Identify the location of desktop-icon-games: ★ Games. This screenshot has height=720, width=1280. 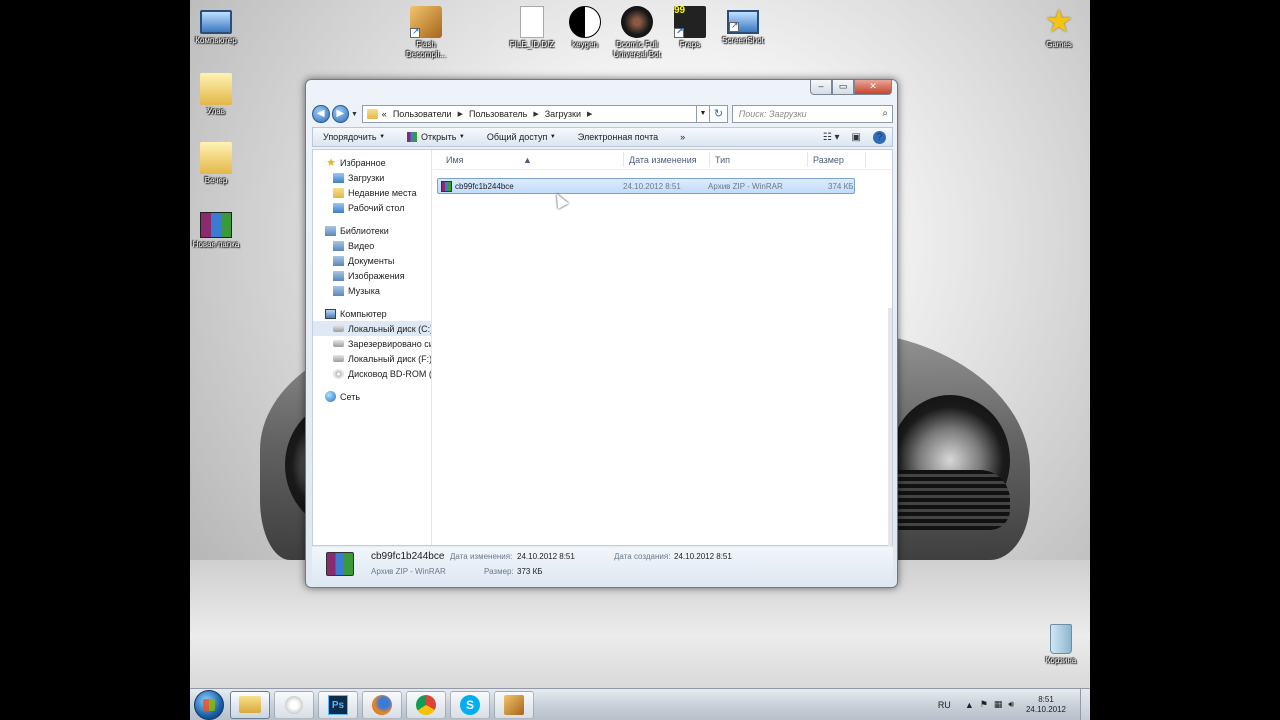
(1057, 27).